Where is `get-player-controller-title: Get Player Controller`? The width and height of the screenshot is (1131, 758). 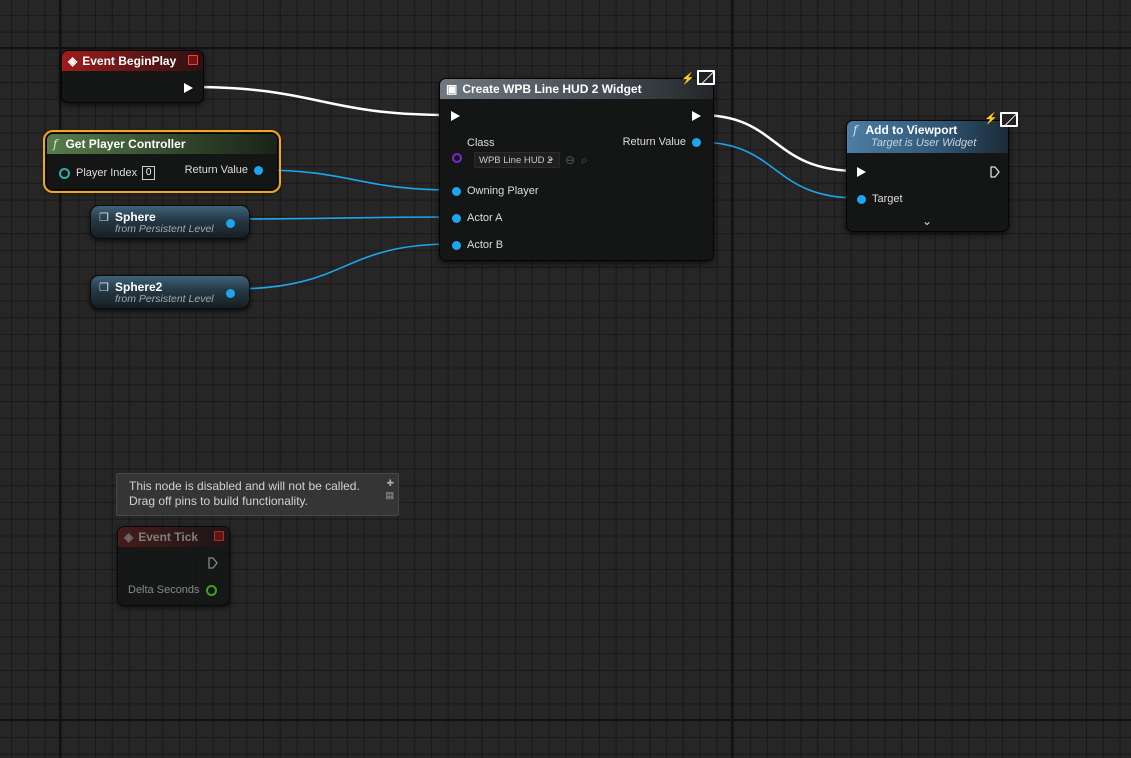 get-player-controller-title: Get Player Controller is located at coordinates (125, 144).